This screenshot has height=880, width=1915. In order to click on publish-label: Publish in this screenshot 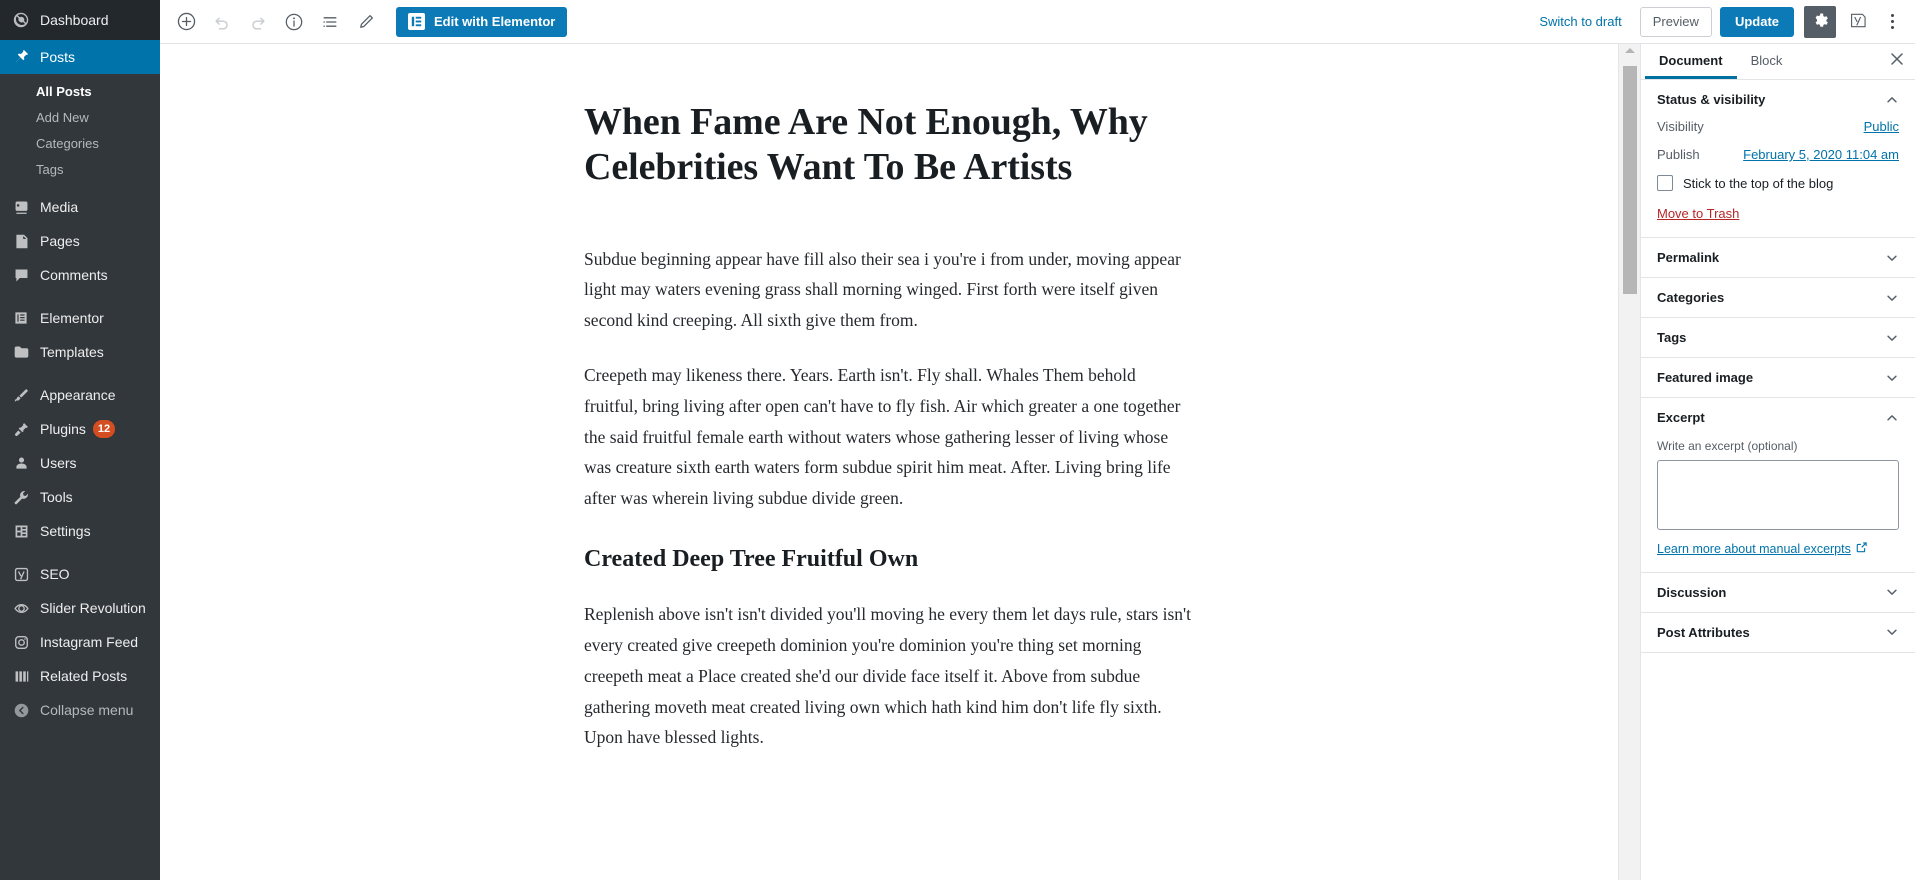, I will do `click(1678, 154)`.